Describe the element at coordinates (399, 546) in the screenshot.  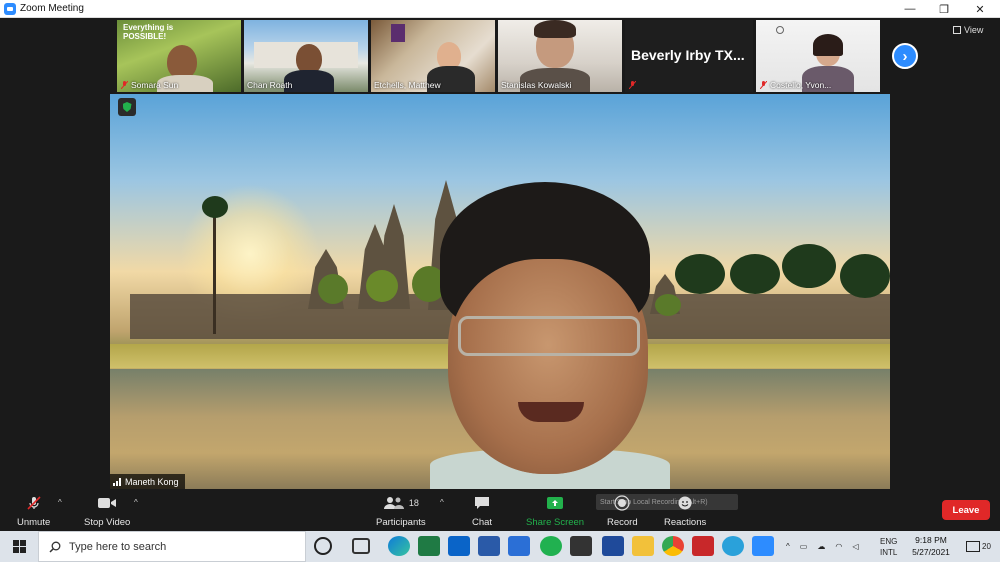
I see `edge-icon` at that location.